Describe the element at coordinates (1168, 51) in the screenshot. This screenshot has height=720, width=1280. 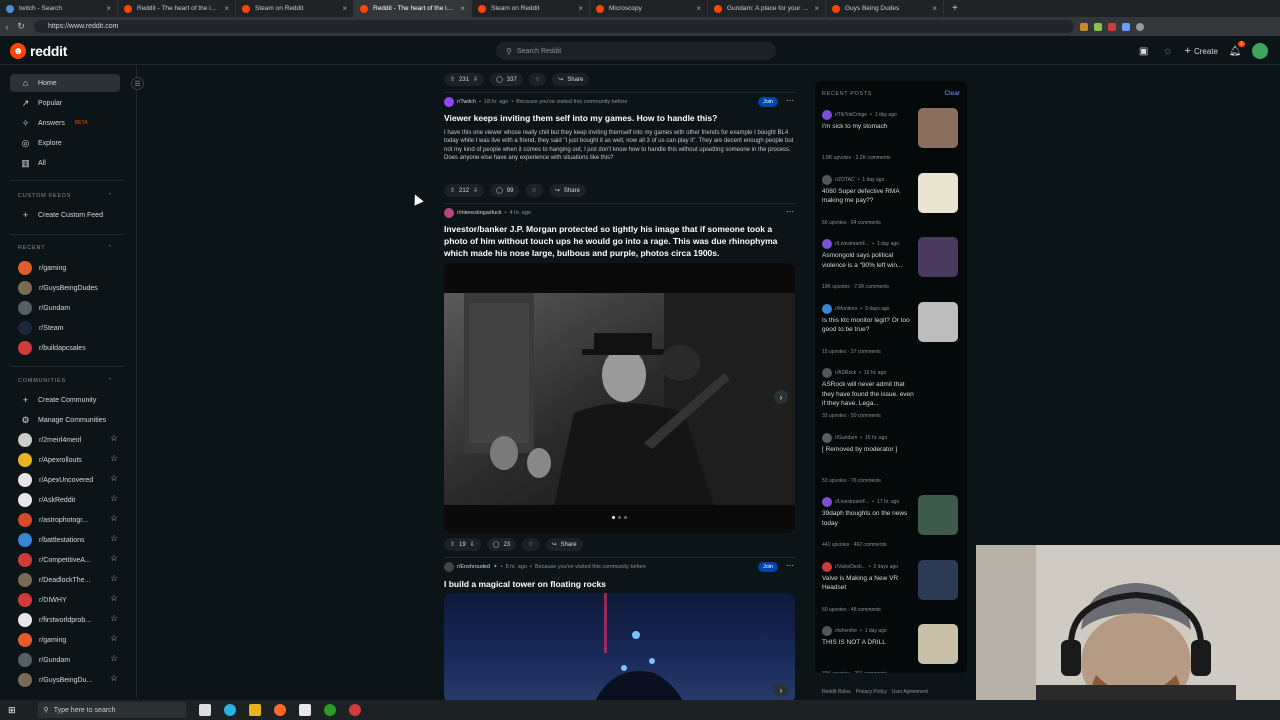
I see `chat-icon: ◌` at that location.